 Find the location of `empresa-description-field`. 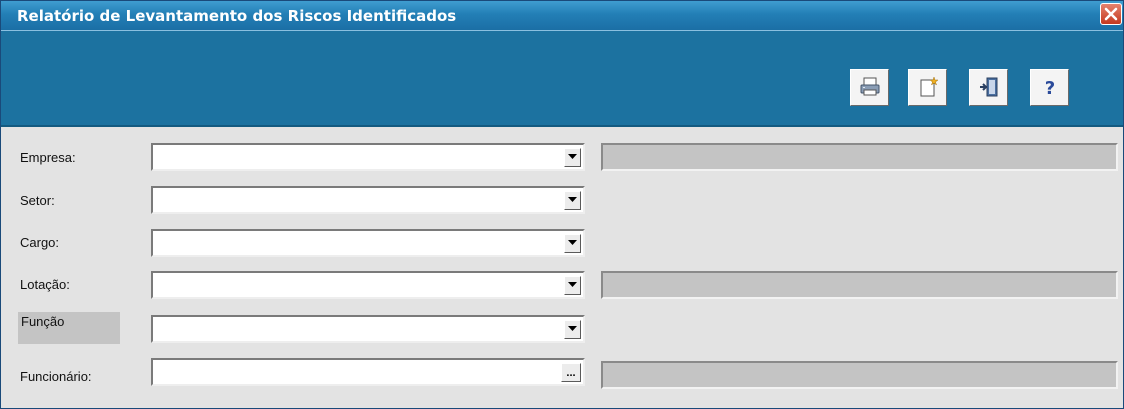

empresa-description-field is located at coordinates (859, 157).